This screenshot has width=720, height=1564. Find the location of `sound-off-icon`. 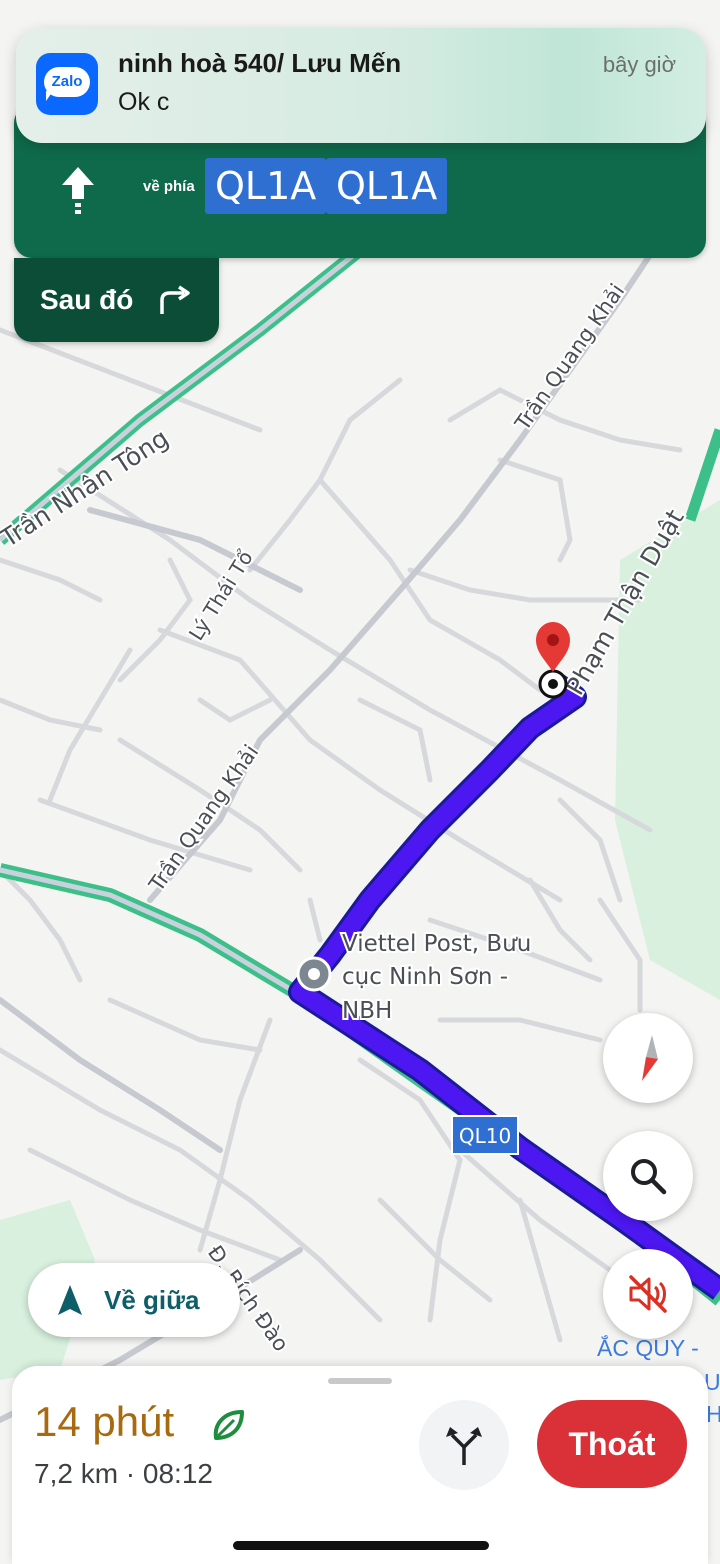

sound-off-icon is located at coordinates (648, 1294).